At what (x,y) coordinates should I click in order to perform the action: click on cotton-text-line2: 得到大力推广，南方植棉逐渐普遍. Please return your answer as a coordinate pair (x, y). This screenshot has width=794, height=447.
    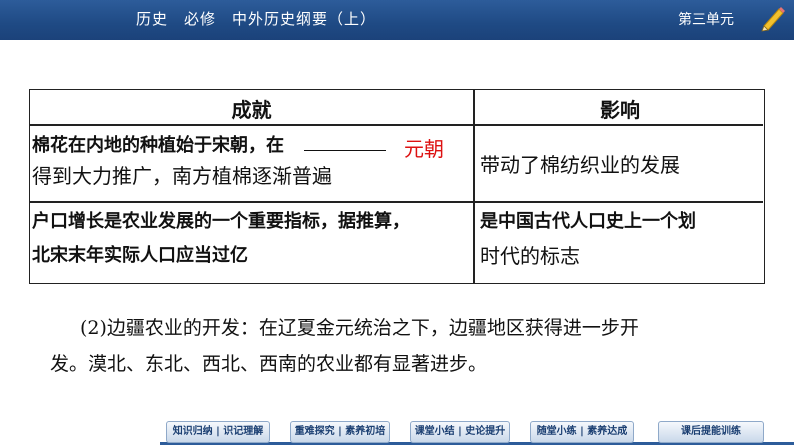
    Looking at the image, I should click on (182, 176).